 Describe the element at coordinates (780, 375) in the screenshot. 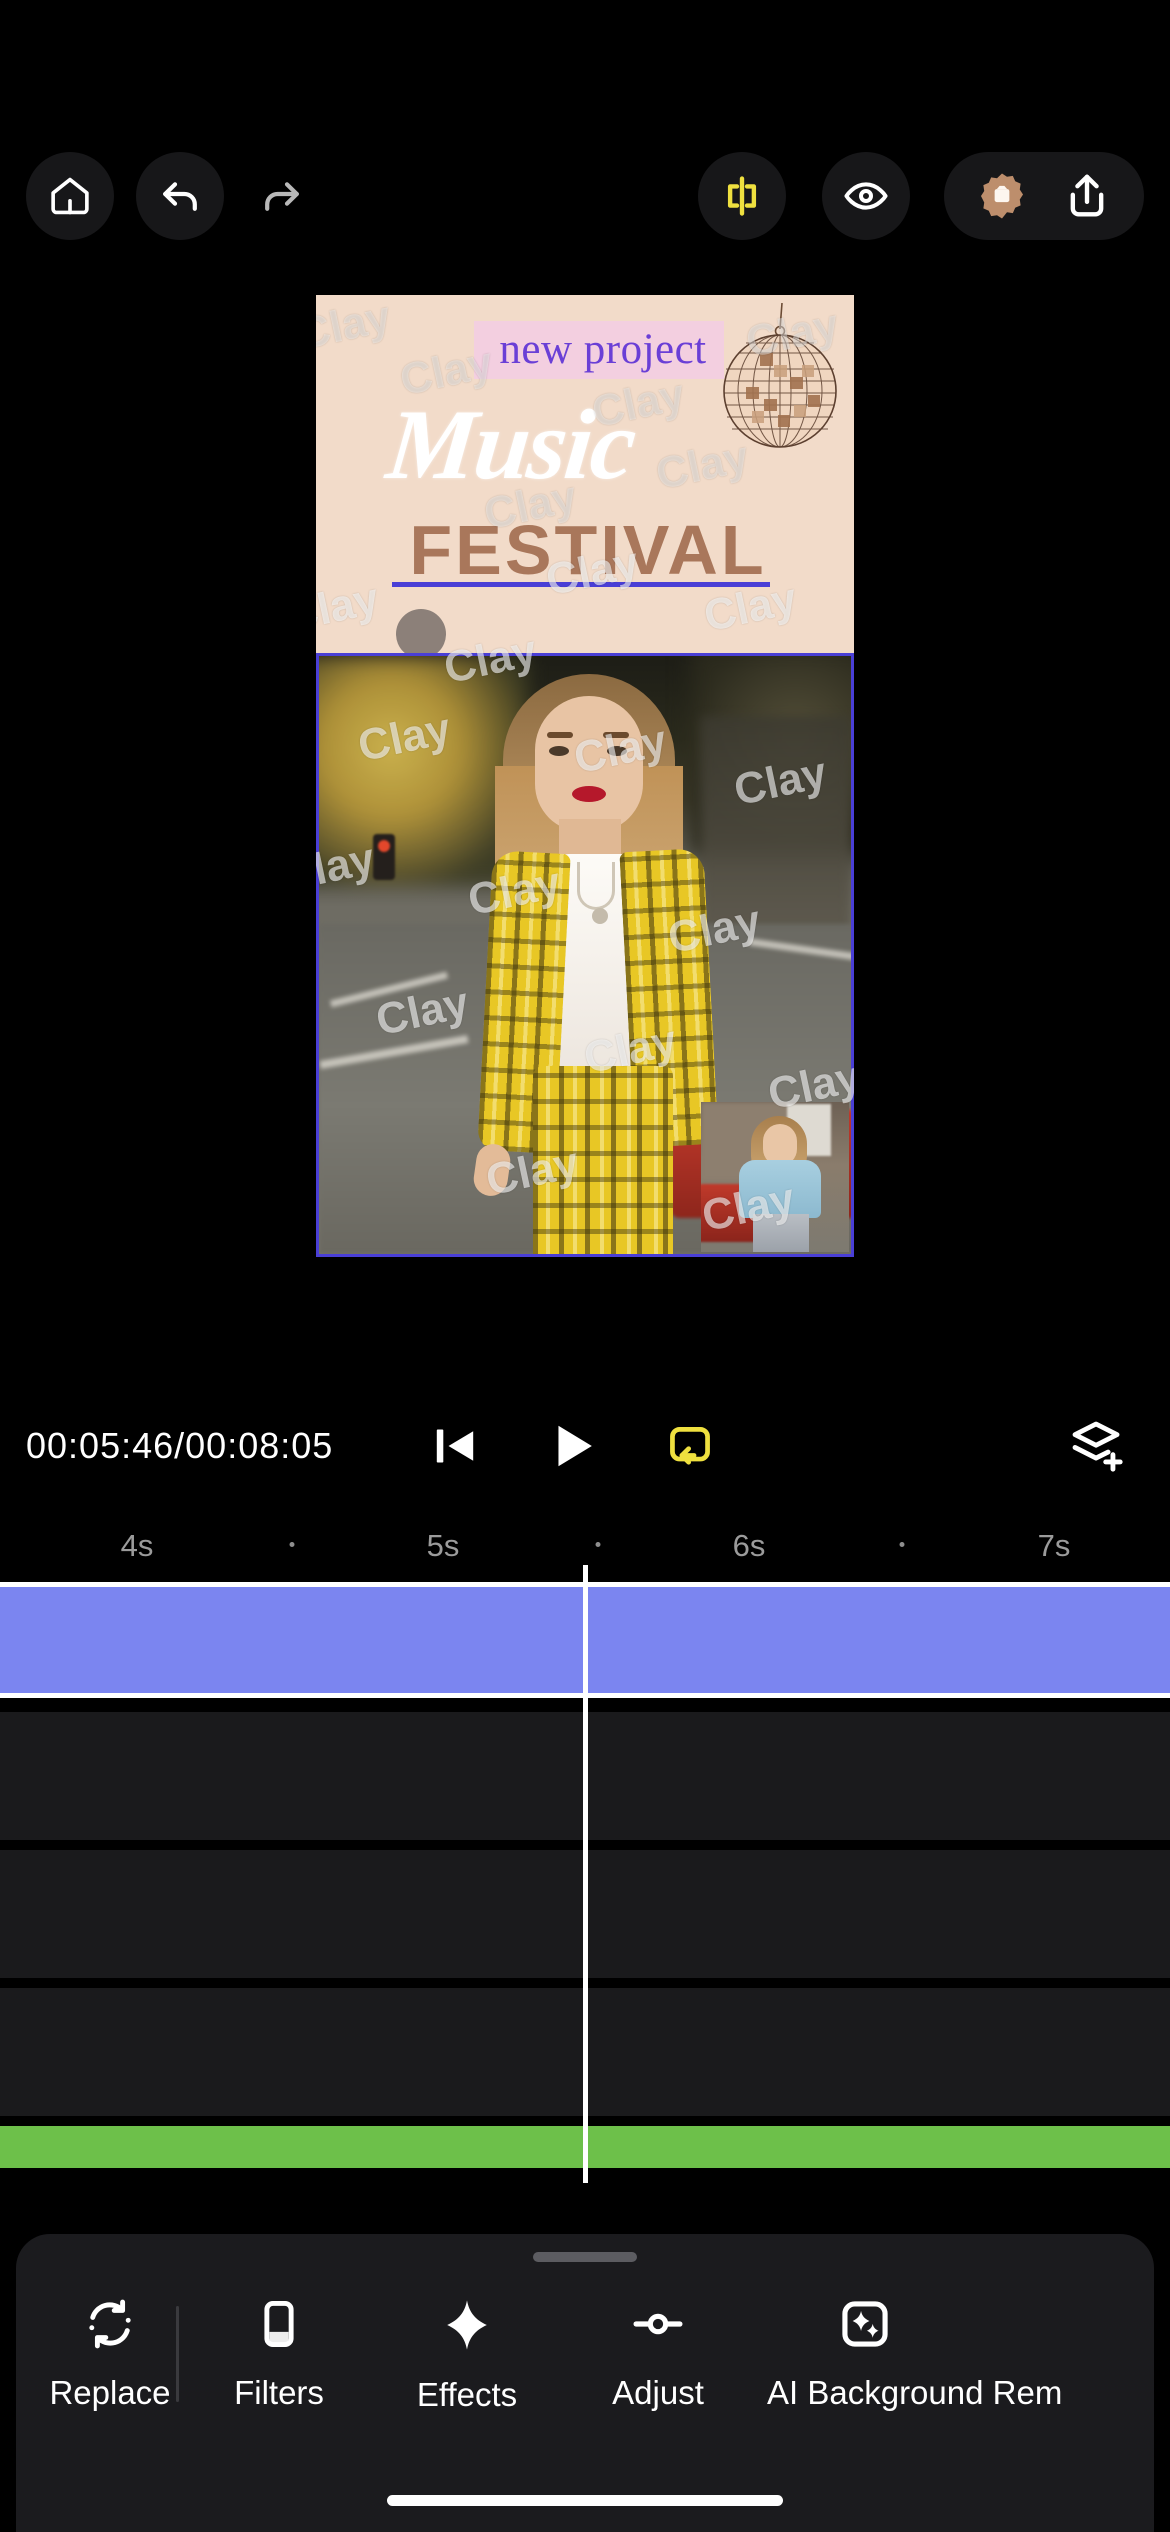

I see `disco-ball-icon` at that location.